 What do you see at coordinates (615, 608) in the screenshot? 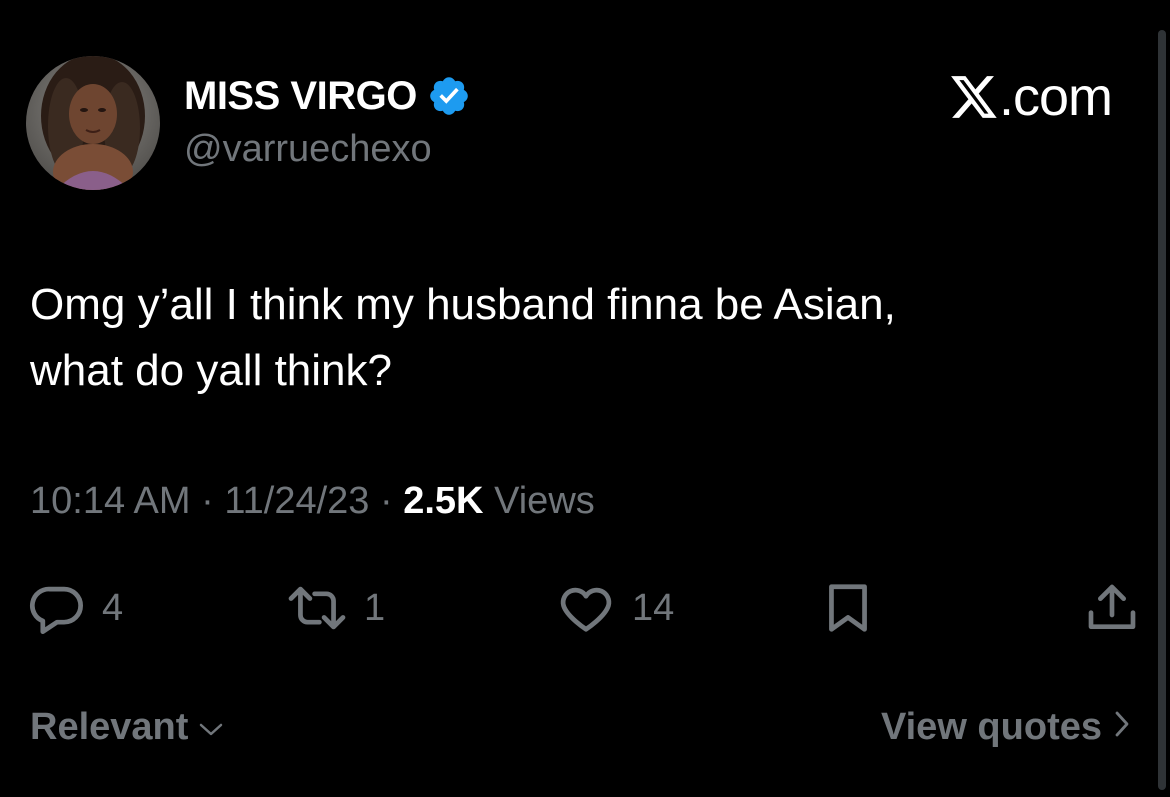
I see `like-button: 14` at bounding box center [615, 608].